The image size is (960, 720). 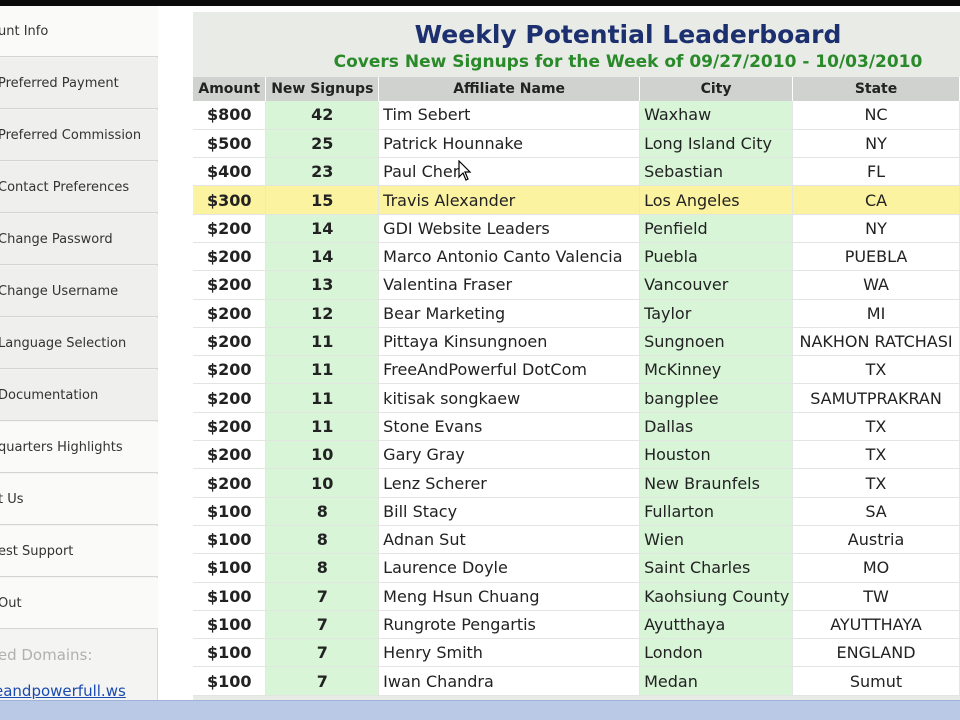 I want to click on cell-city: New Braunfels, so click(x=716, y=483).